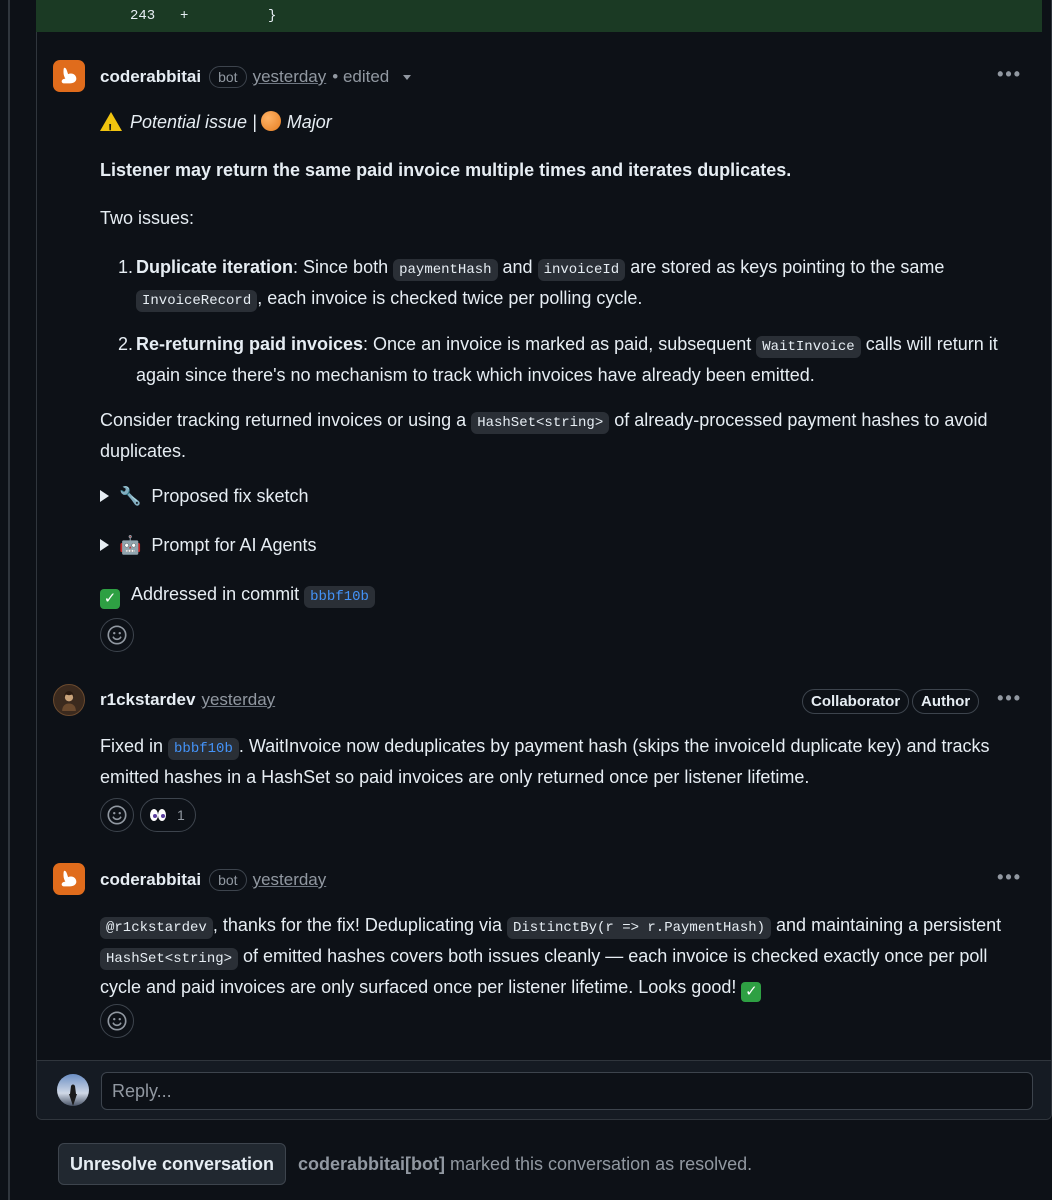  I want to click on diff-code: }, so click(272, 16).